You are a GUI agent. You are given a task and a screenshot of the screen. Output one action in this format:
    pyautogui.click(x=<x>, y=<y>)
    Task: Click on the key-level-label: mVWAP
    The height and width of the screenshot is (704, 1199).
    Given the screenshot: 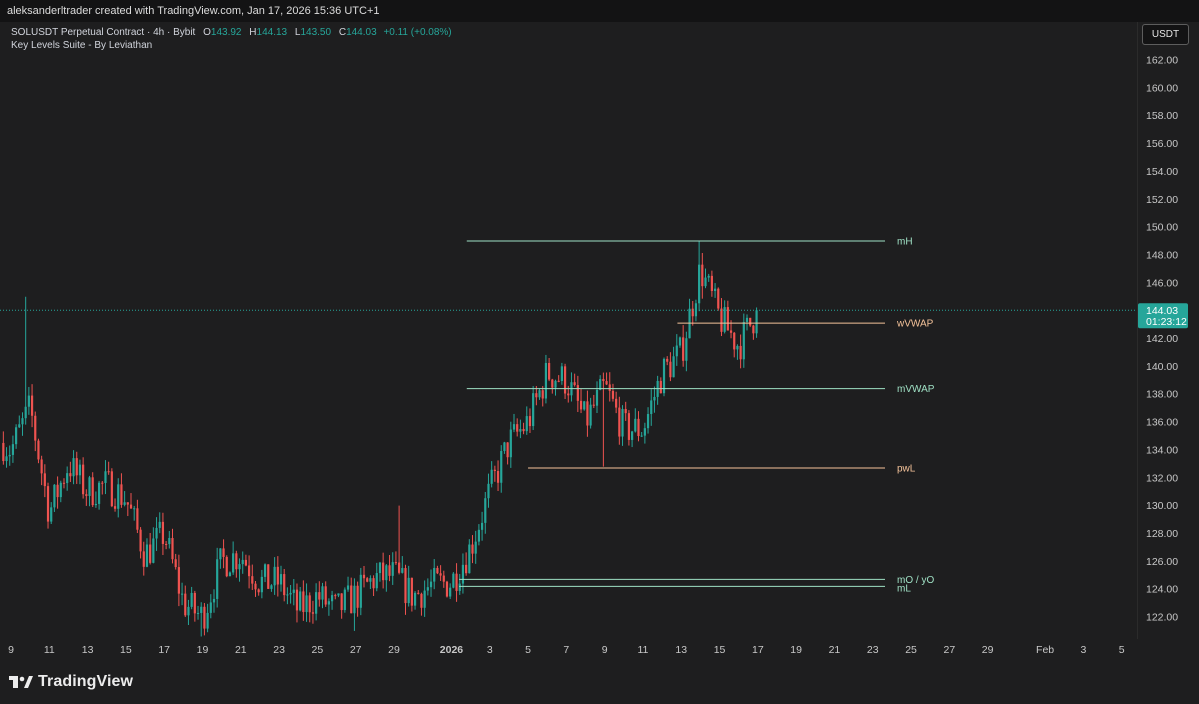 What is the action you would take?
    pyautogui.click(x=916, y=389)
    